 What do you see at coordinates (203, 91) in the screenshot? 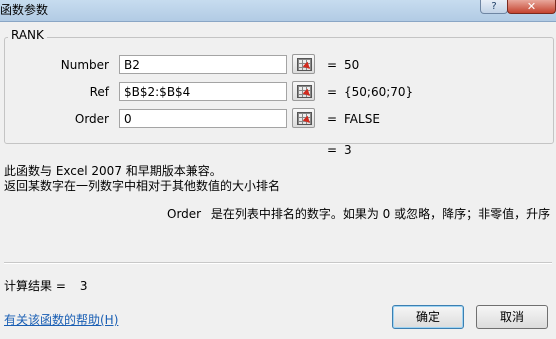
I see `ref-input: $B$2:$B$4` at bounding box center [203, 91].